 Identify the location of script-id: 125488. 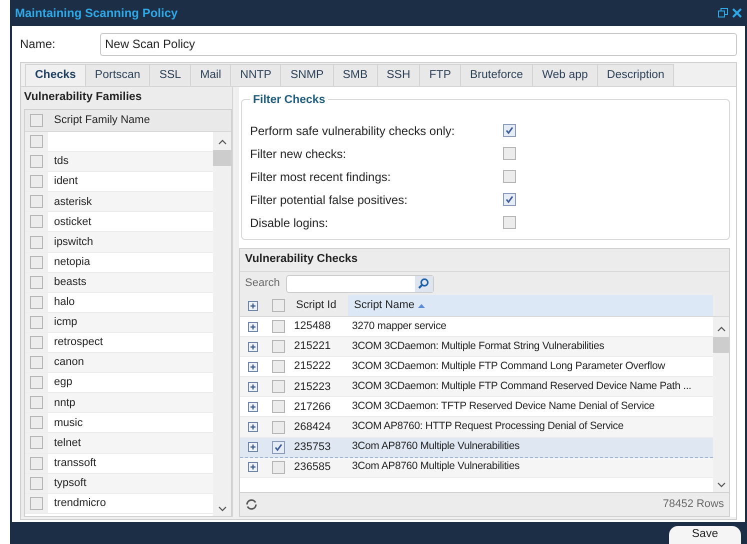
(312, 326).